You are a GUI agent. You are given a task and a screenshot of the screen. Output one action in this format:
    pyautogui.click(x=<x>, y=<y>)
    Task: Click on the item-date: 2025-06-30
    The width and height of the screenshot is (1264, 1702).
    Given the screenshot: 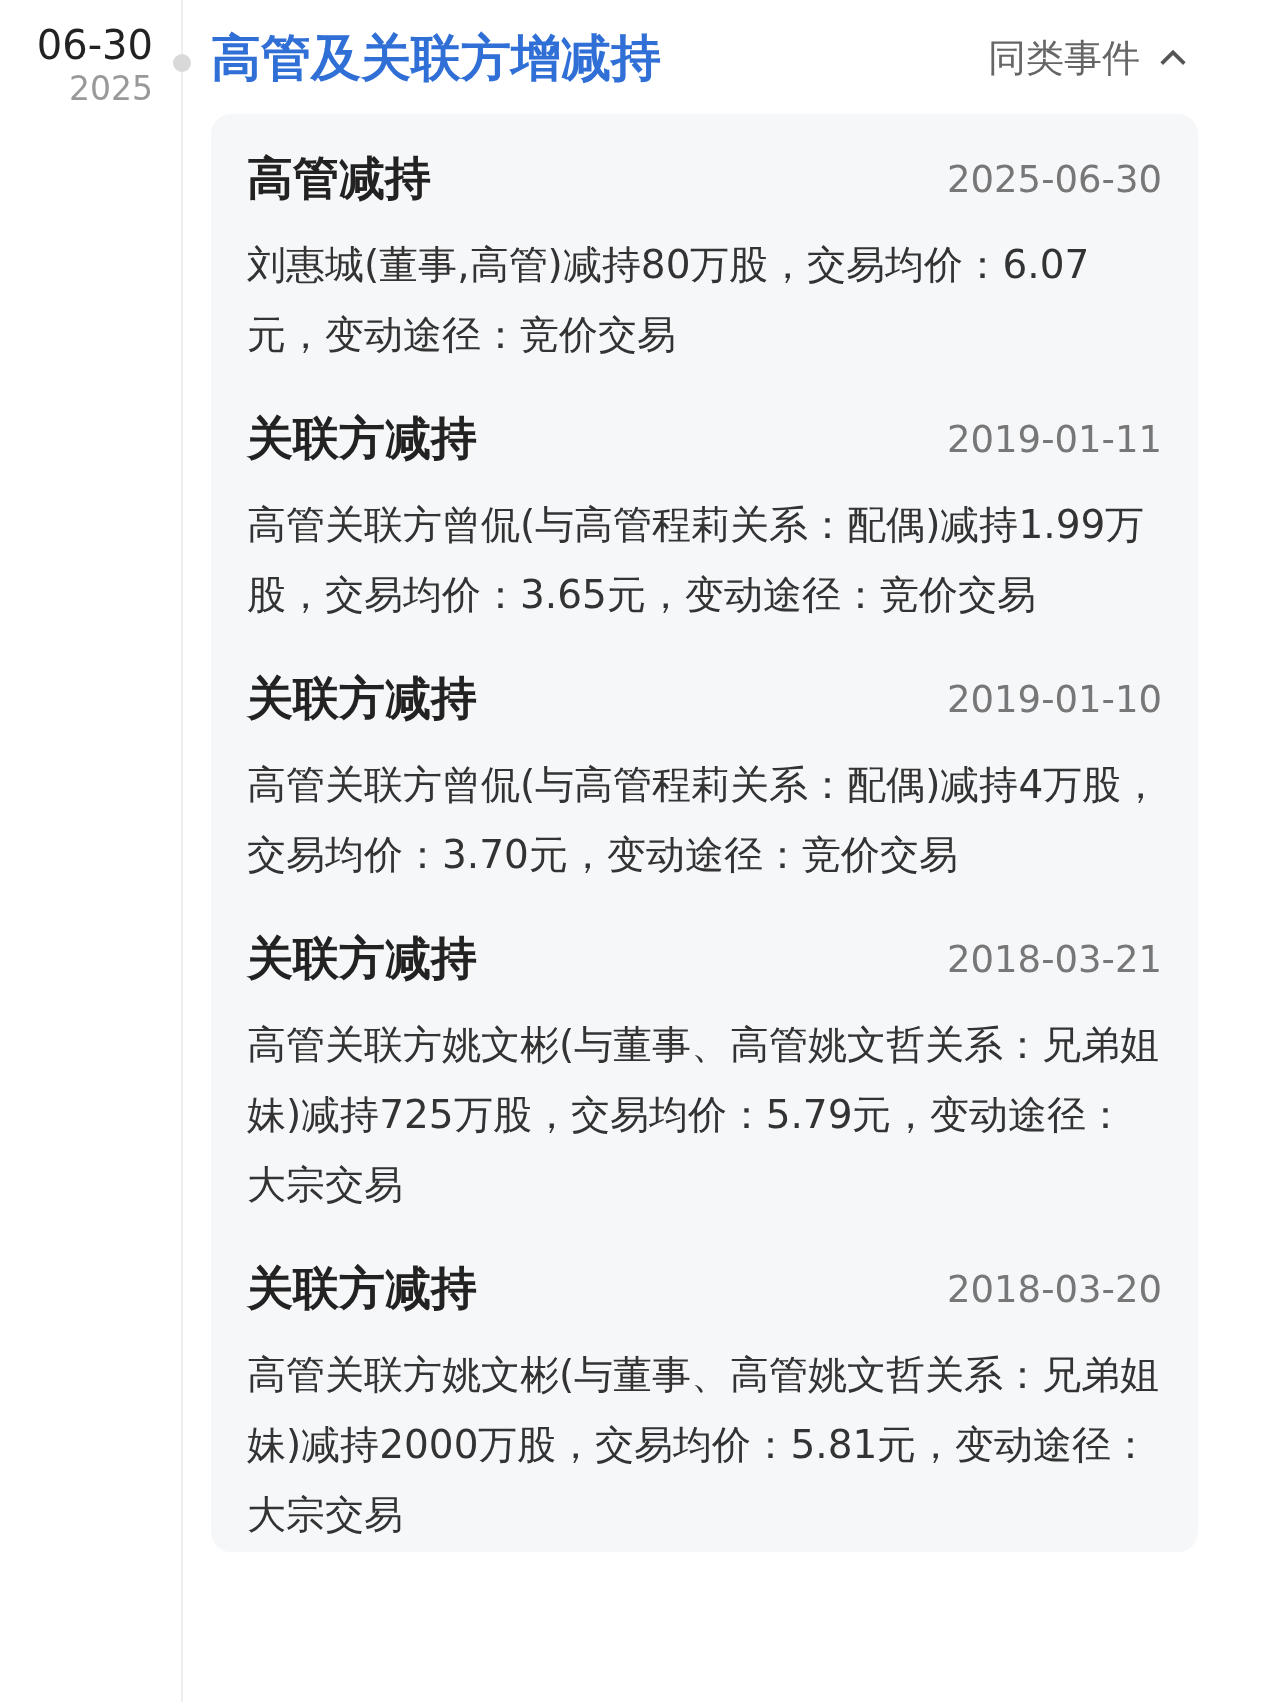 What is the action you would take?
    pyautogui.click(x=1054, y=179)
    